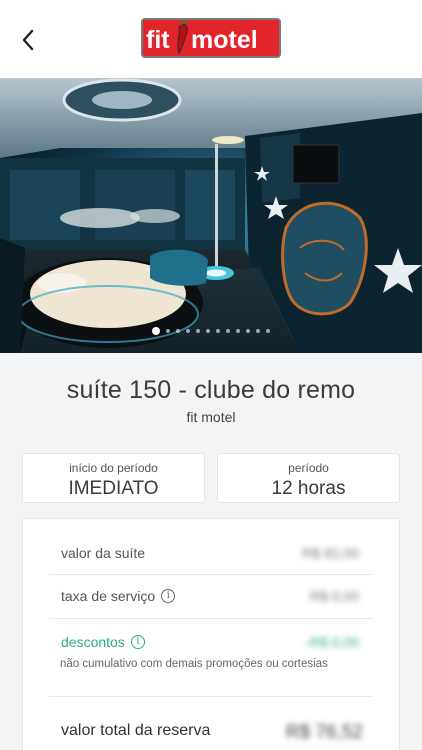 The width and height of the screenshot is (422, 750). Describe the element at coordinates (211, 597) in the screenshot. I see `service-fee-row: taxa de serviço i R$ 0,00` at that location.